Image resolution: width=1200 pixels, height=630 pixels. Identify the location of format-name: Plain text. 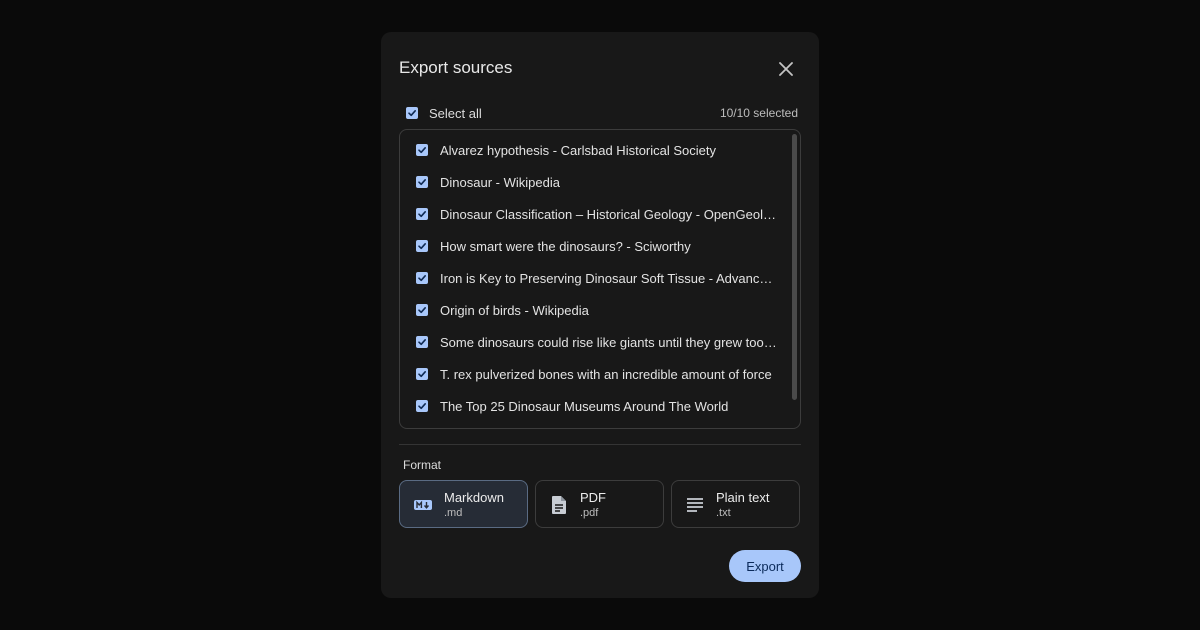
(743, 497).